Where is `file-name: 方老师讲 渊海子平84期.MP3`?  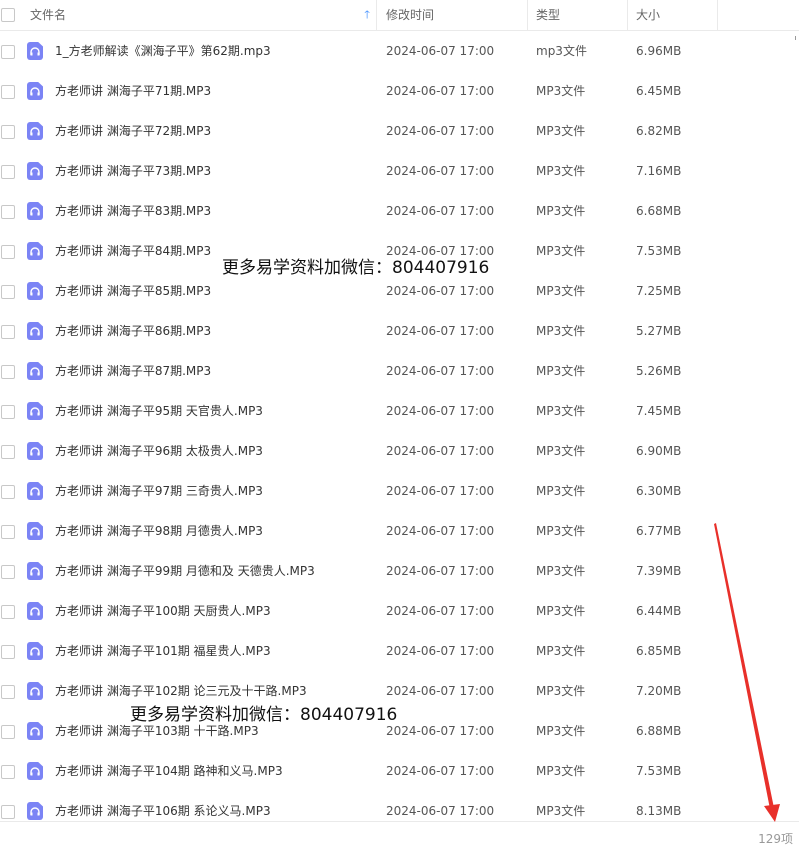
file-name: 方老师讲 渊海子平84期.MP3 is located at coordinates (133, 251).